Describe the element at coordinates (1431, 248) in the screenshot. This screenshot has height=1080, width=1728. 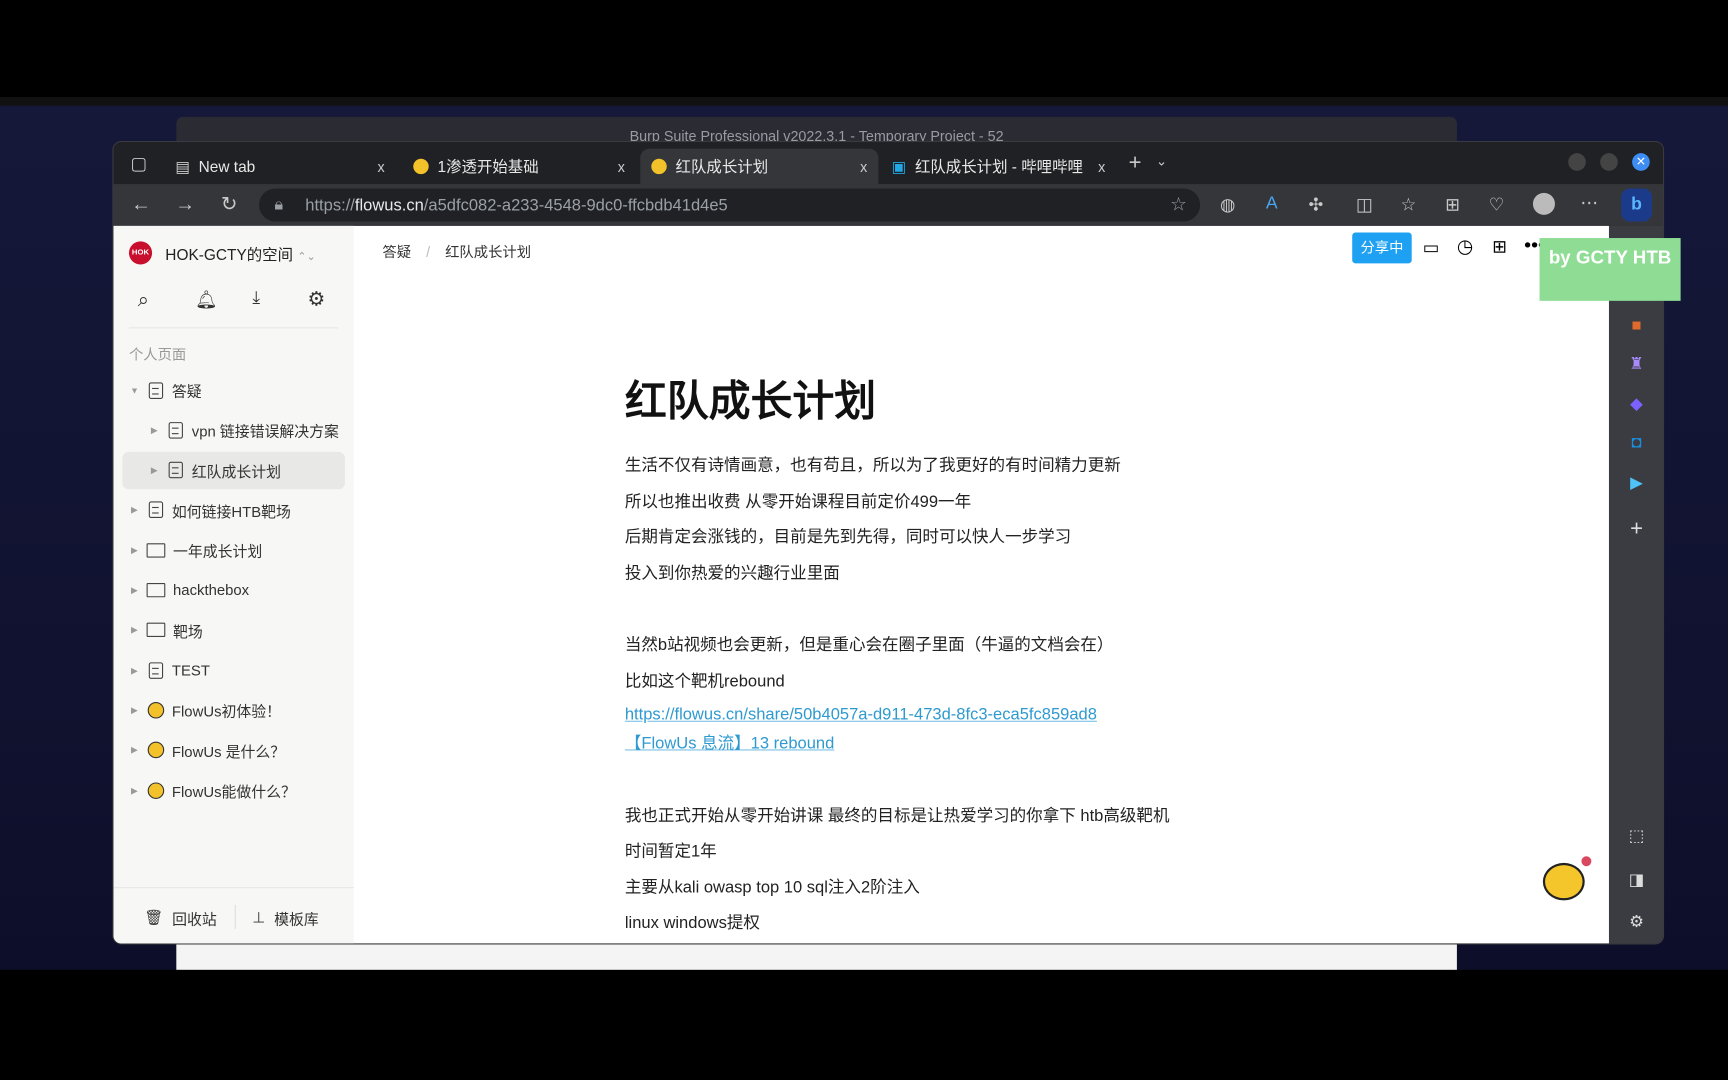
I see `comment-icon: ▭` at that location.